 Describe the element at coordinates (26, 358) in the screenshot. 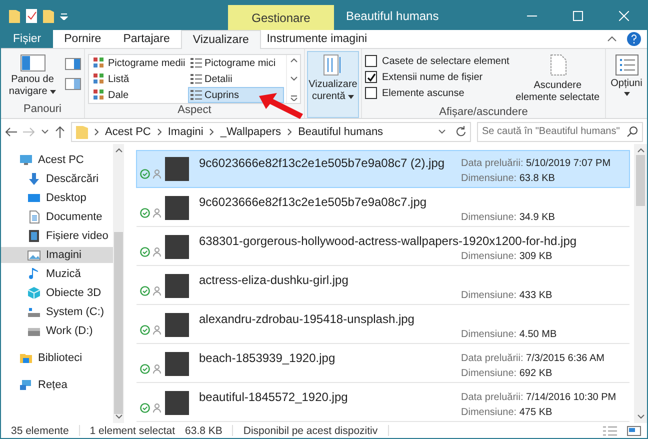

I see `library-folder-icon` at that location.